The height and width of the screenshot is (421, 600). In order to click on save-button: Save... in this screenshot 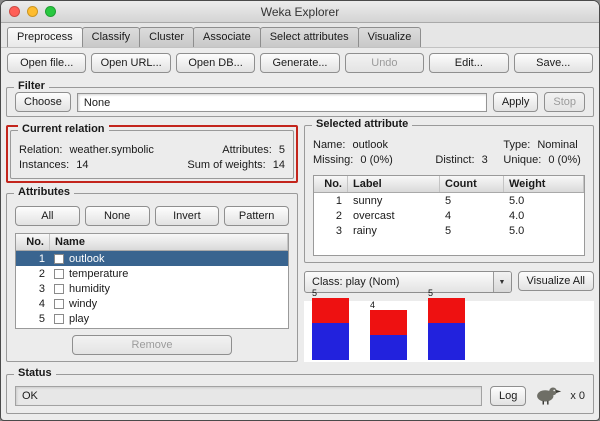, I will do `click(553, 63)`.